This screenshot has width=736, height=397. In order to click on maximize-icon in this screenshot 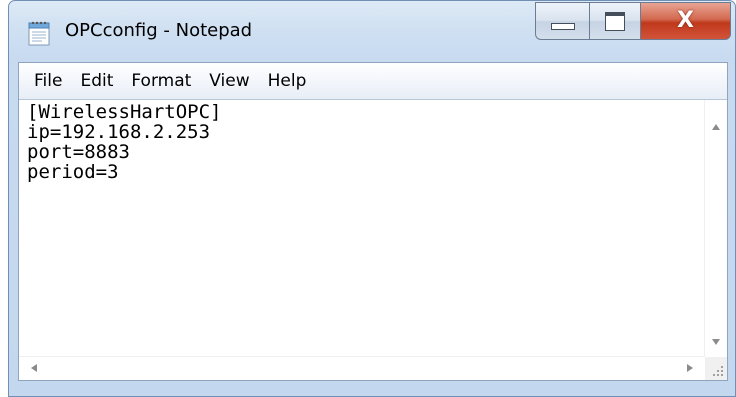, I will do `click(615, 21)`.